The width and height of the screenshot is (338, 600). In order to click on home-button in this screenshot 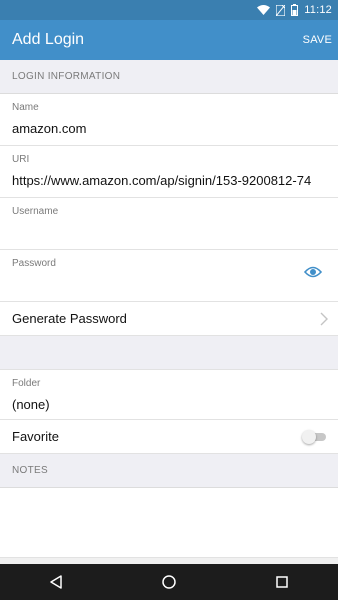, I will do `click(169, 582)`.